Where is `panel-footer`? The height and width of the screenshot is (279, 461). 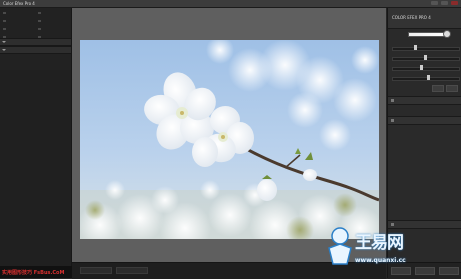 panel-footer is located at coordinates (424, 270).